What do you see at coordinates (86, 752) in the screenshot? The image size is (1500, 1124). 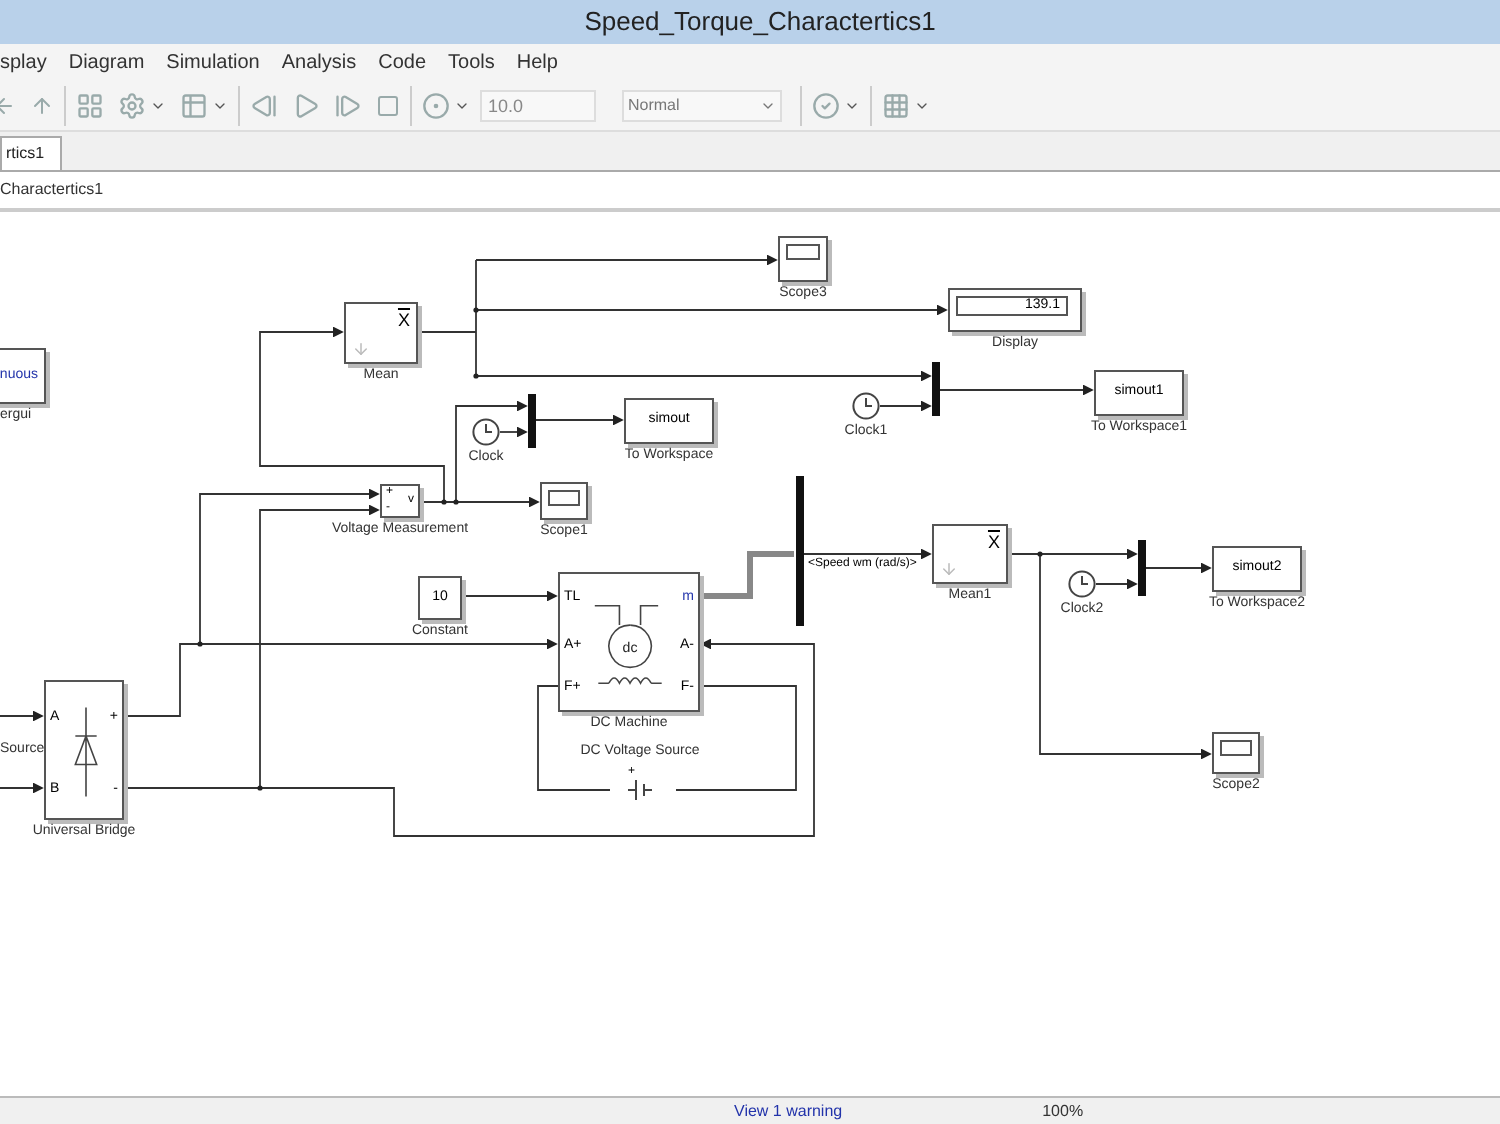 I see `diode-icon` at bounding box center [86, 752].